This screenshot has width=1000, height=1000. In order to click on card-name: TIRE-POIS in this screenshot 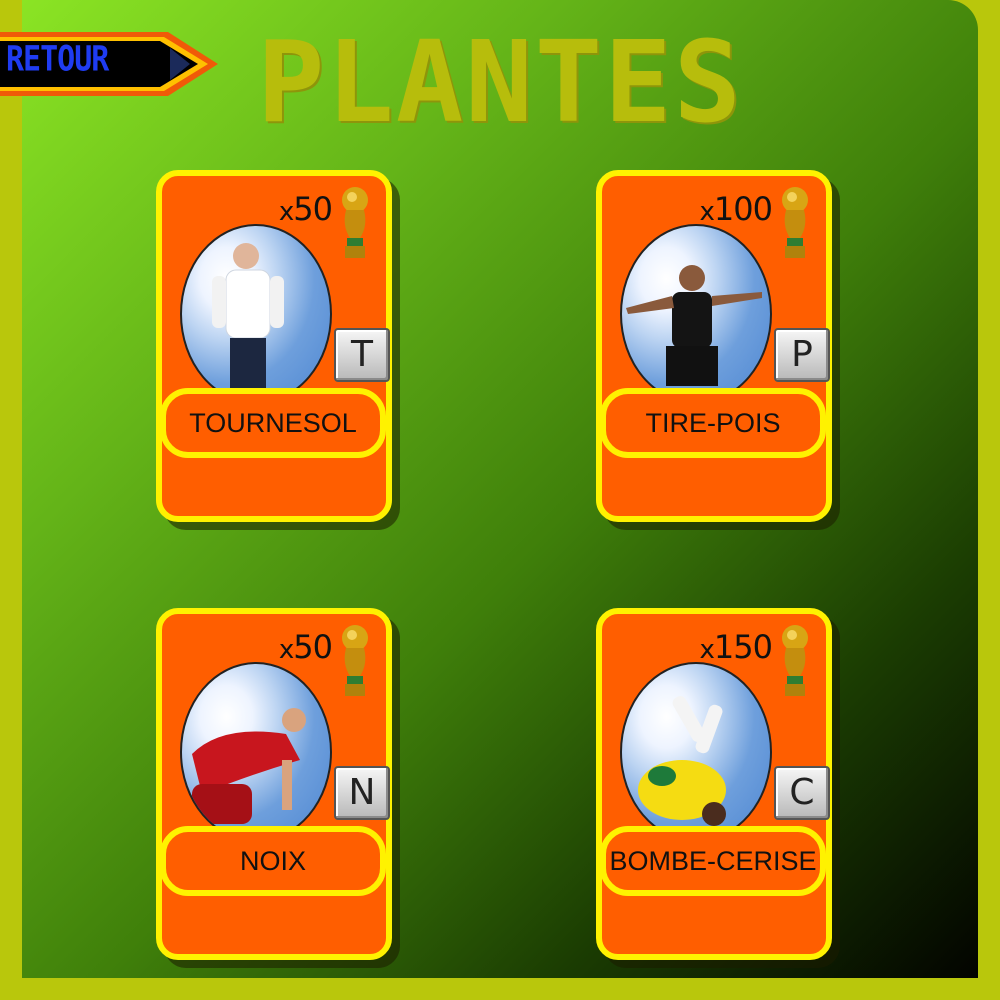, I will do `click(713, 422)`.